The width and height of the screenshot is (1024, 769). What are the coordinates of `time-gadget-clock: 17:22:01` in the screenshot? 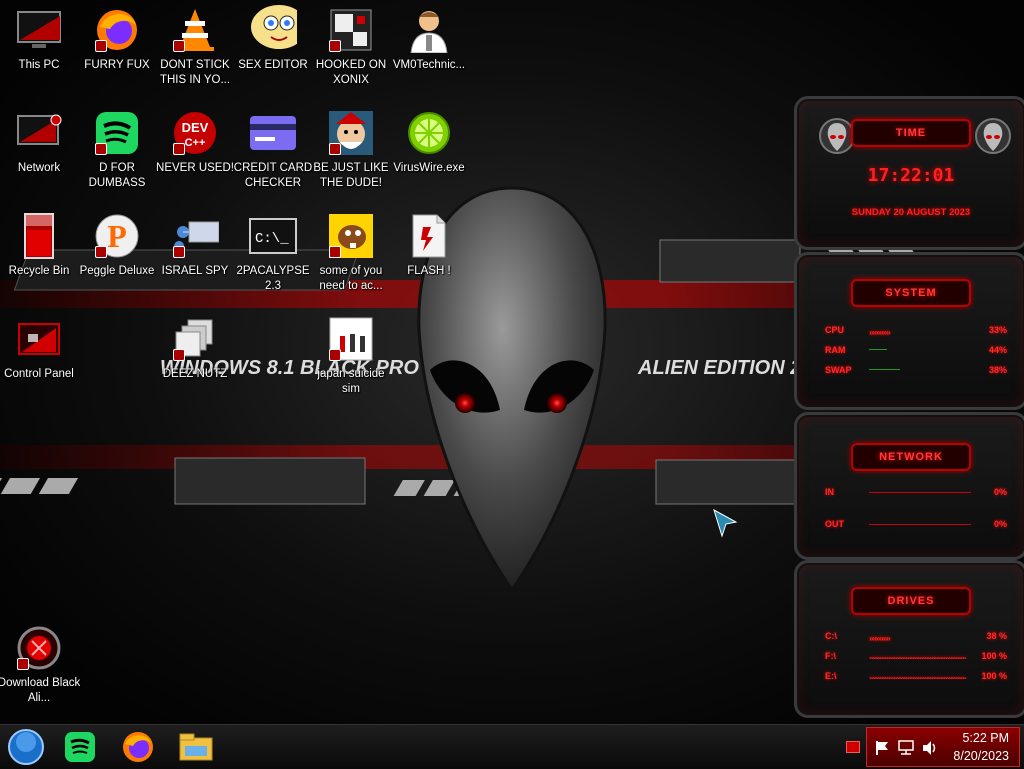 It's located at (911, 175).